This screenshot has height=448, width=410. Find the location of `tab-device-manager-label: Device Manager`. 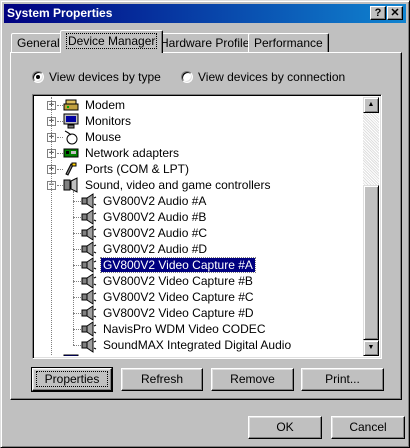

tab-device-manager-label: Device Manager is located at coordinates (112, 41).